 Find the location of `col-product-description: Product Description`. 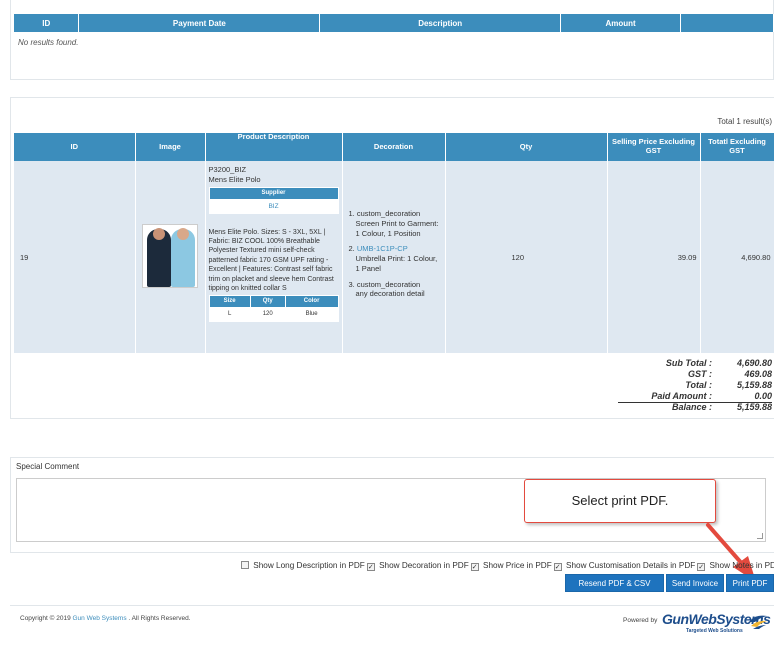

col-product-description: Product Description is located at coordinates (274, 146).